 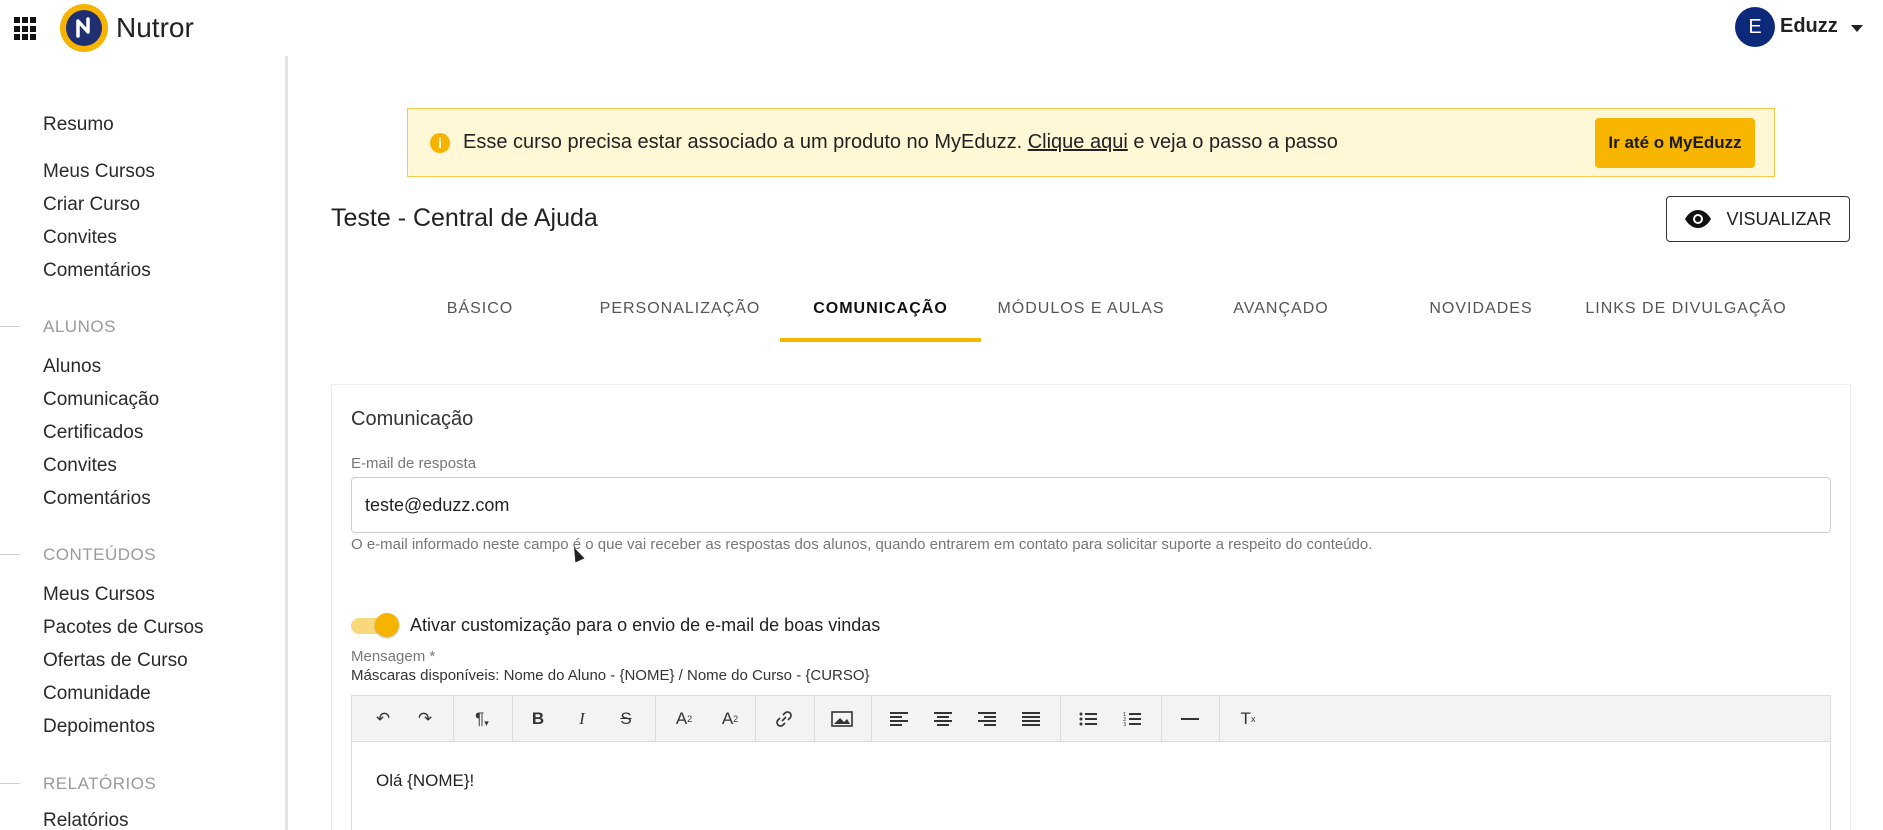 What do you see at coordinates (99, 595) in the screenshot?
I see `sidebar-item-meus-cursos-conteudos: Meus Cursos` at bounding box center [99, 595].